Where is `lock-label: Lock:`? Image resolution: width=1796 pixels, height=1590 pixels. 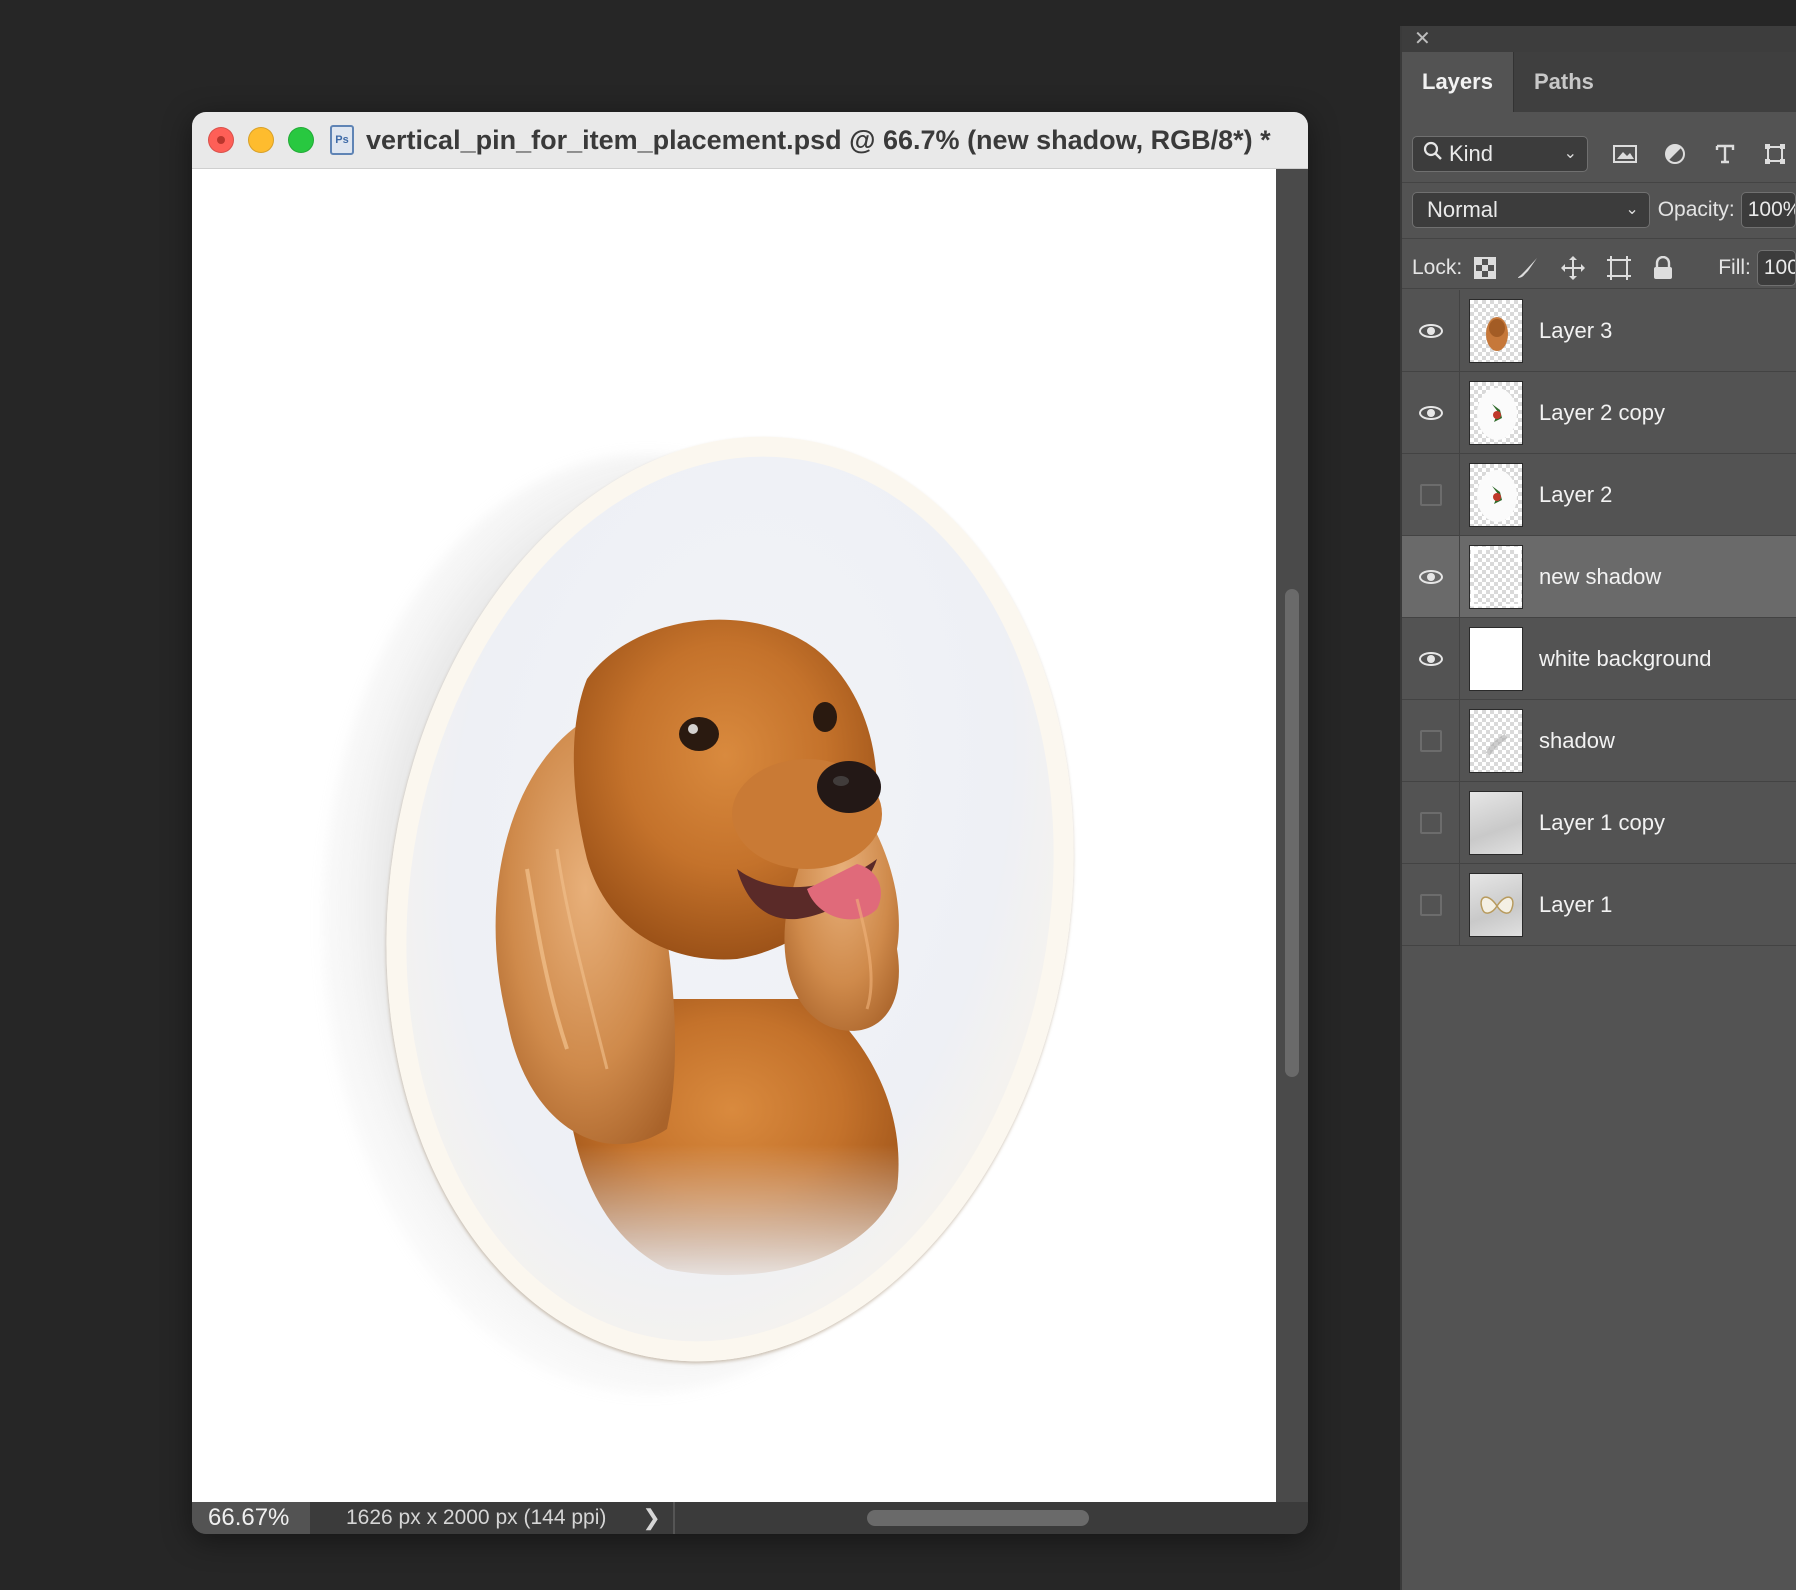 lock-label: Lock: is located at coordinates (1437, 267).